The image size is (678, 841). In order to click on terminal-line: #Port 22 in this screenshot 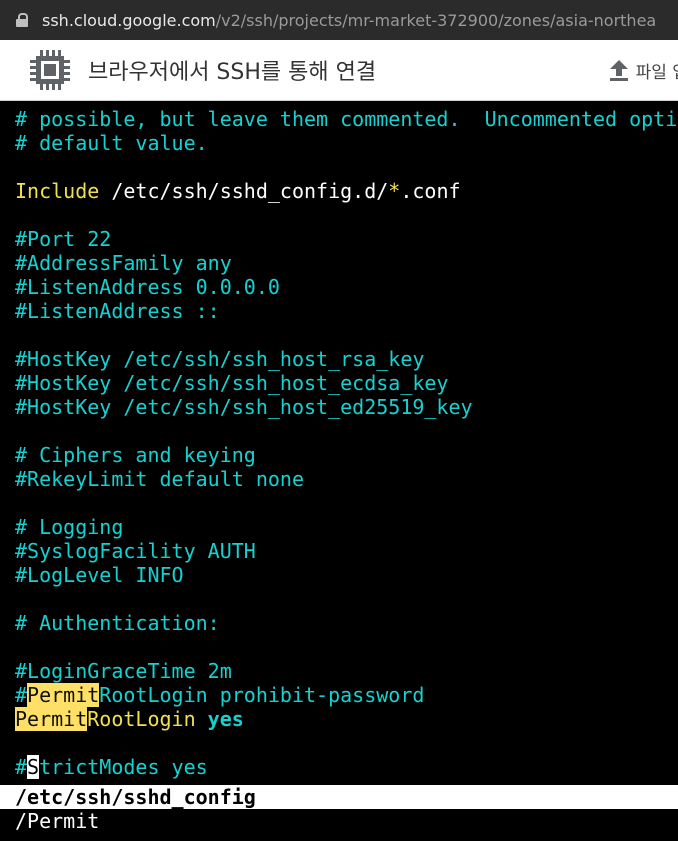, I will do `click(63, 239)`.